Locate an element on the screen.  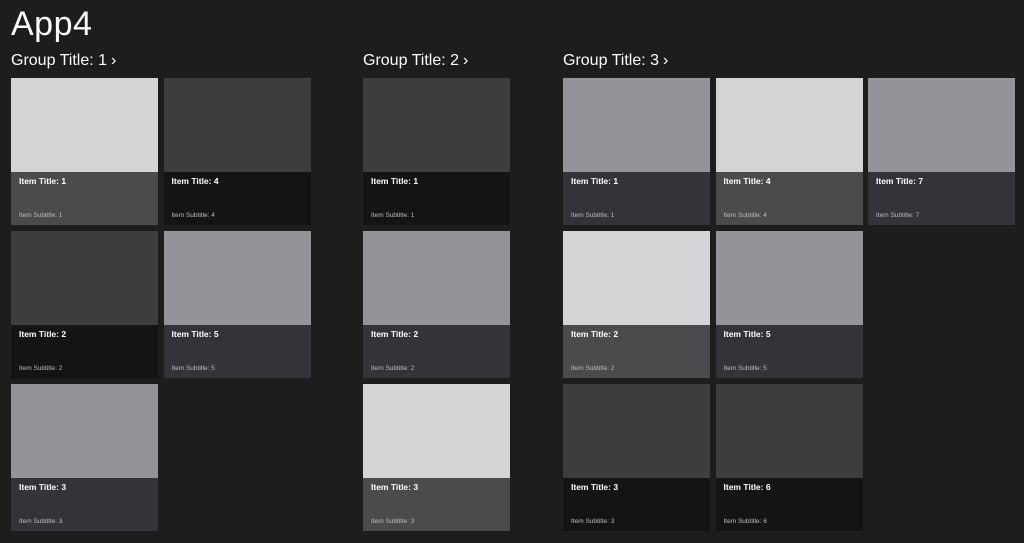
item-tile: Item Title: 7 Item Subtitle: 7 is located at coordinates (941, 151).